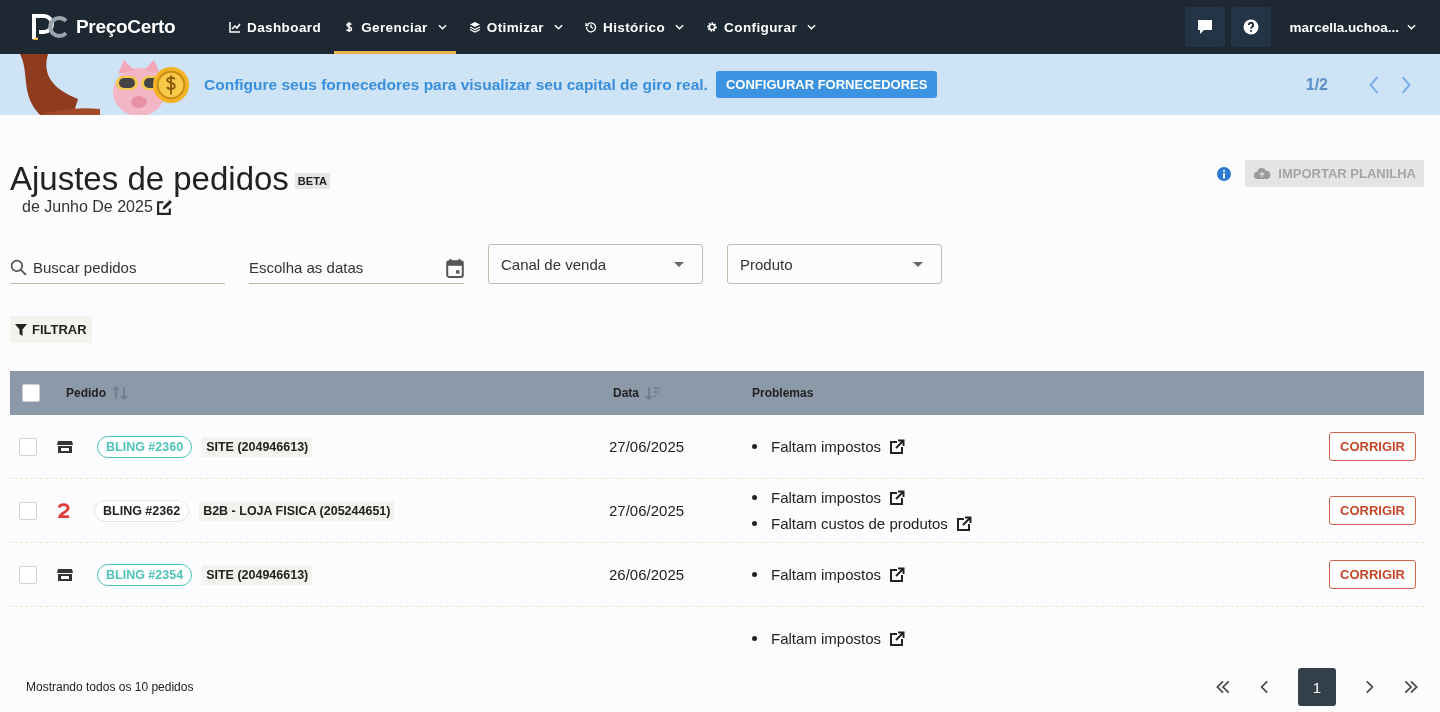  What do you see at coordinates (312, 181) in the screenshot?
I see `beta-tag: BETA` at bounding box center [312, 181].